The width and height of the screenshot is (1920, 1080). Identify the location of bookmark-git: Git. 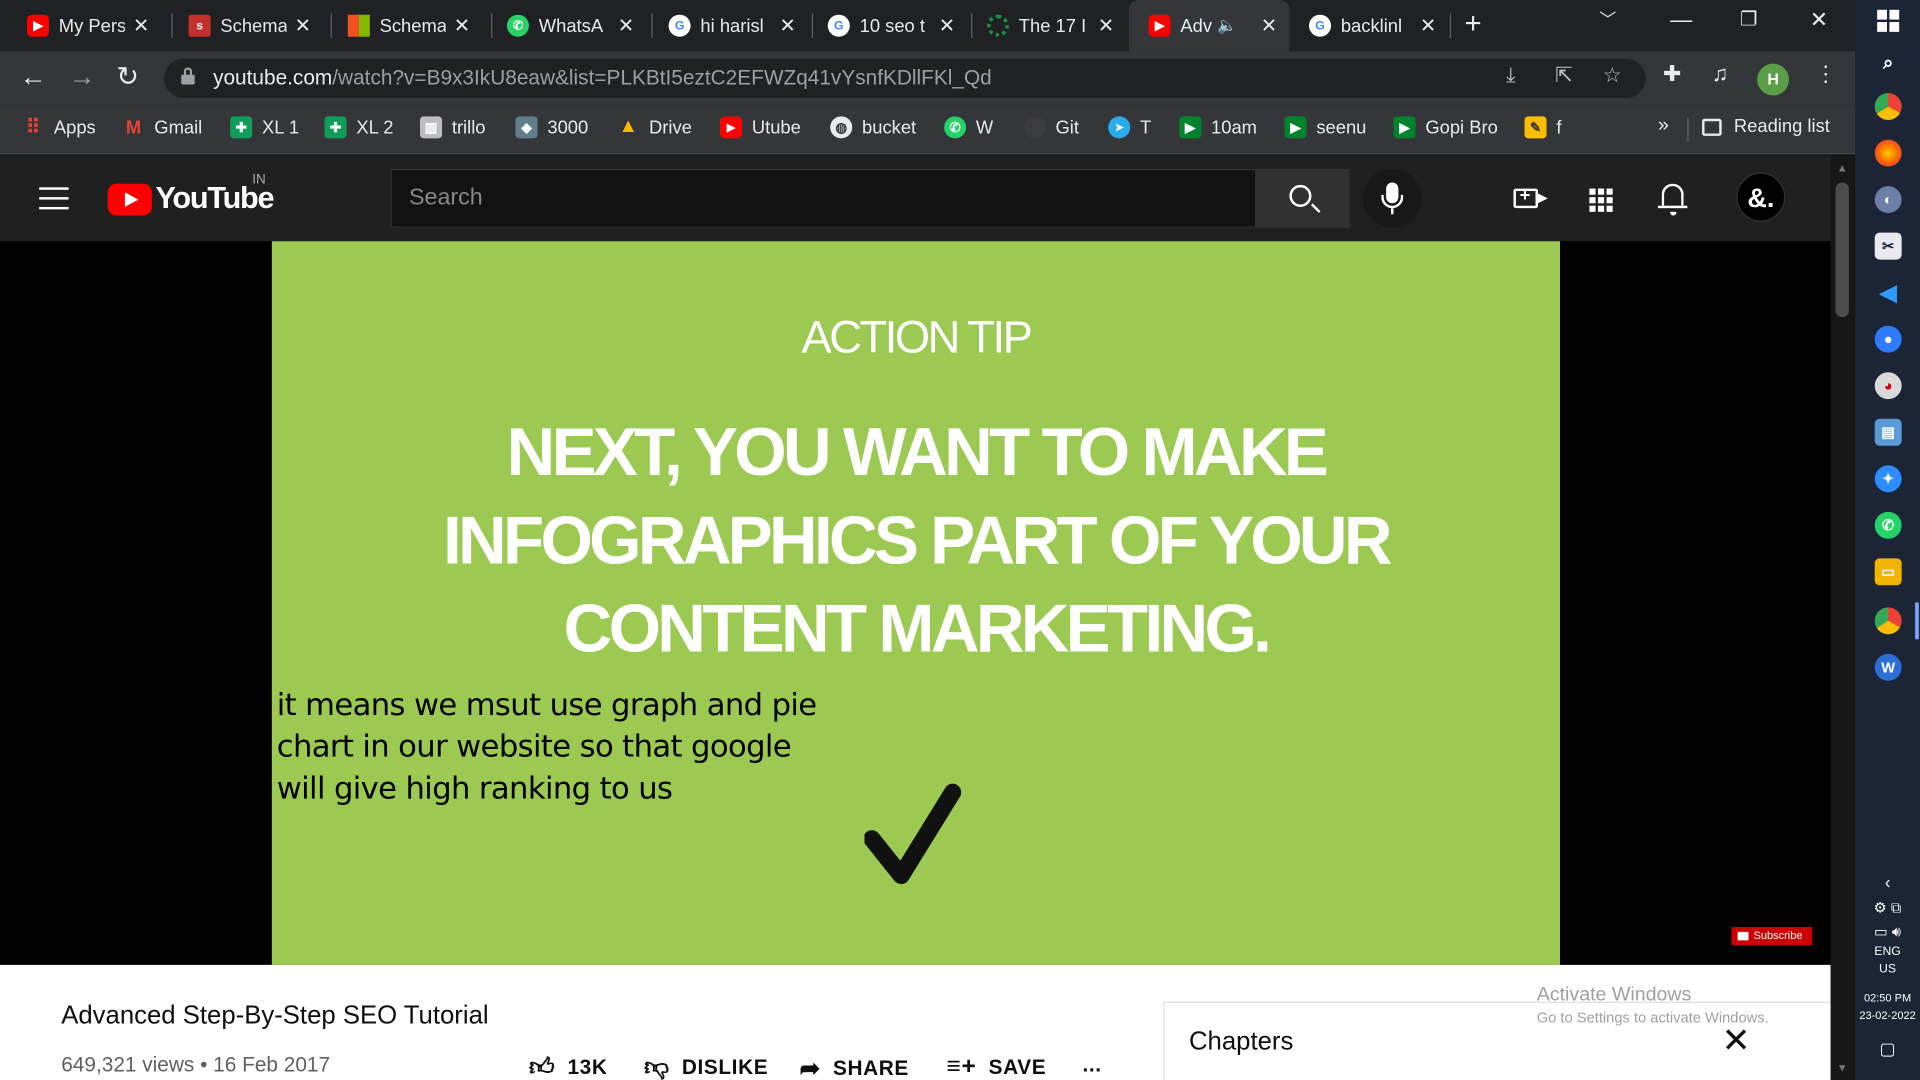
(1051, 127).